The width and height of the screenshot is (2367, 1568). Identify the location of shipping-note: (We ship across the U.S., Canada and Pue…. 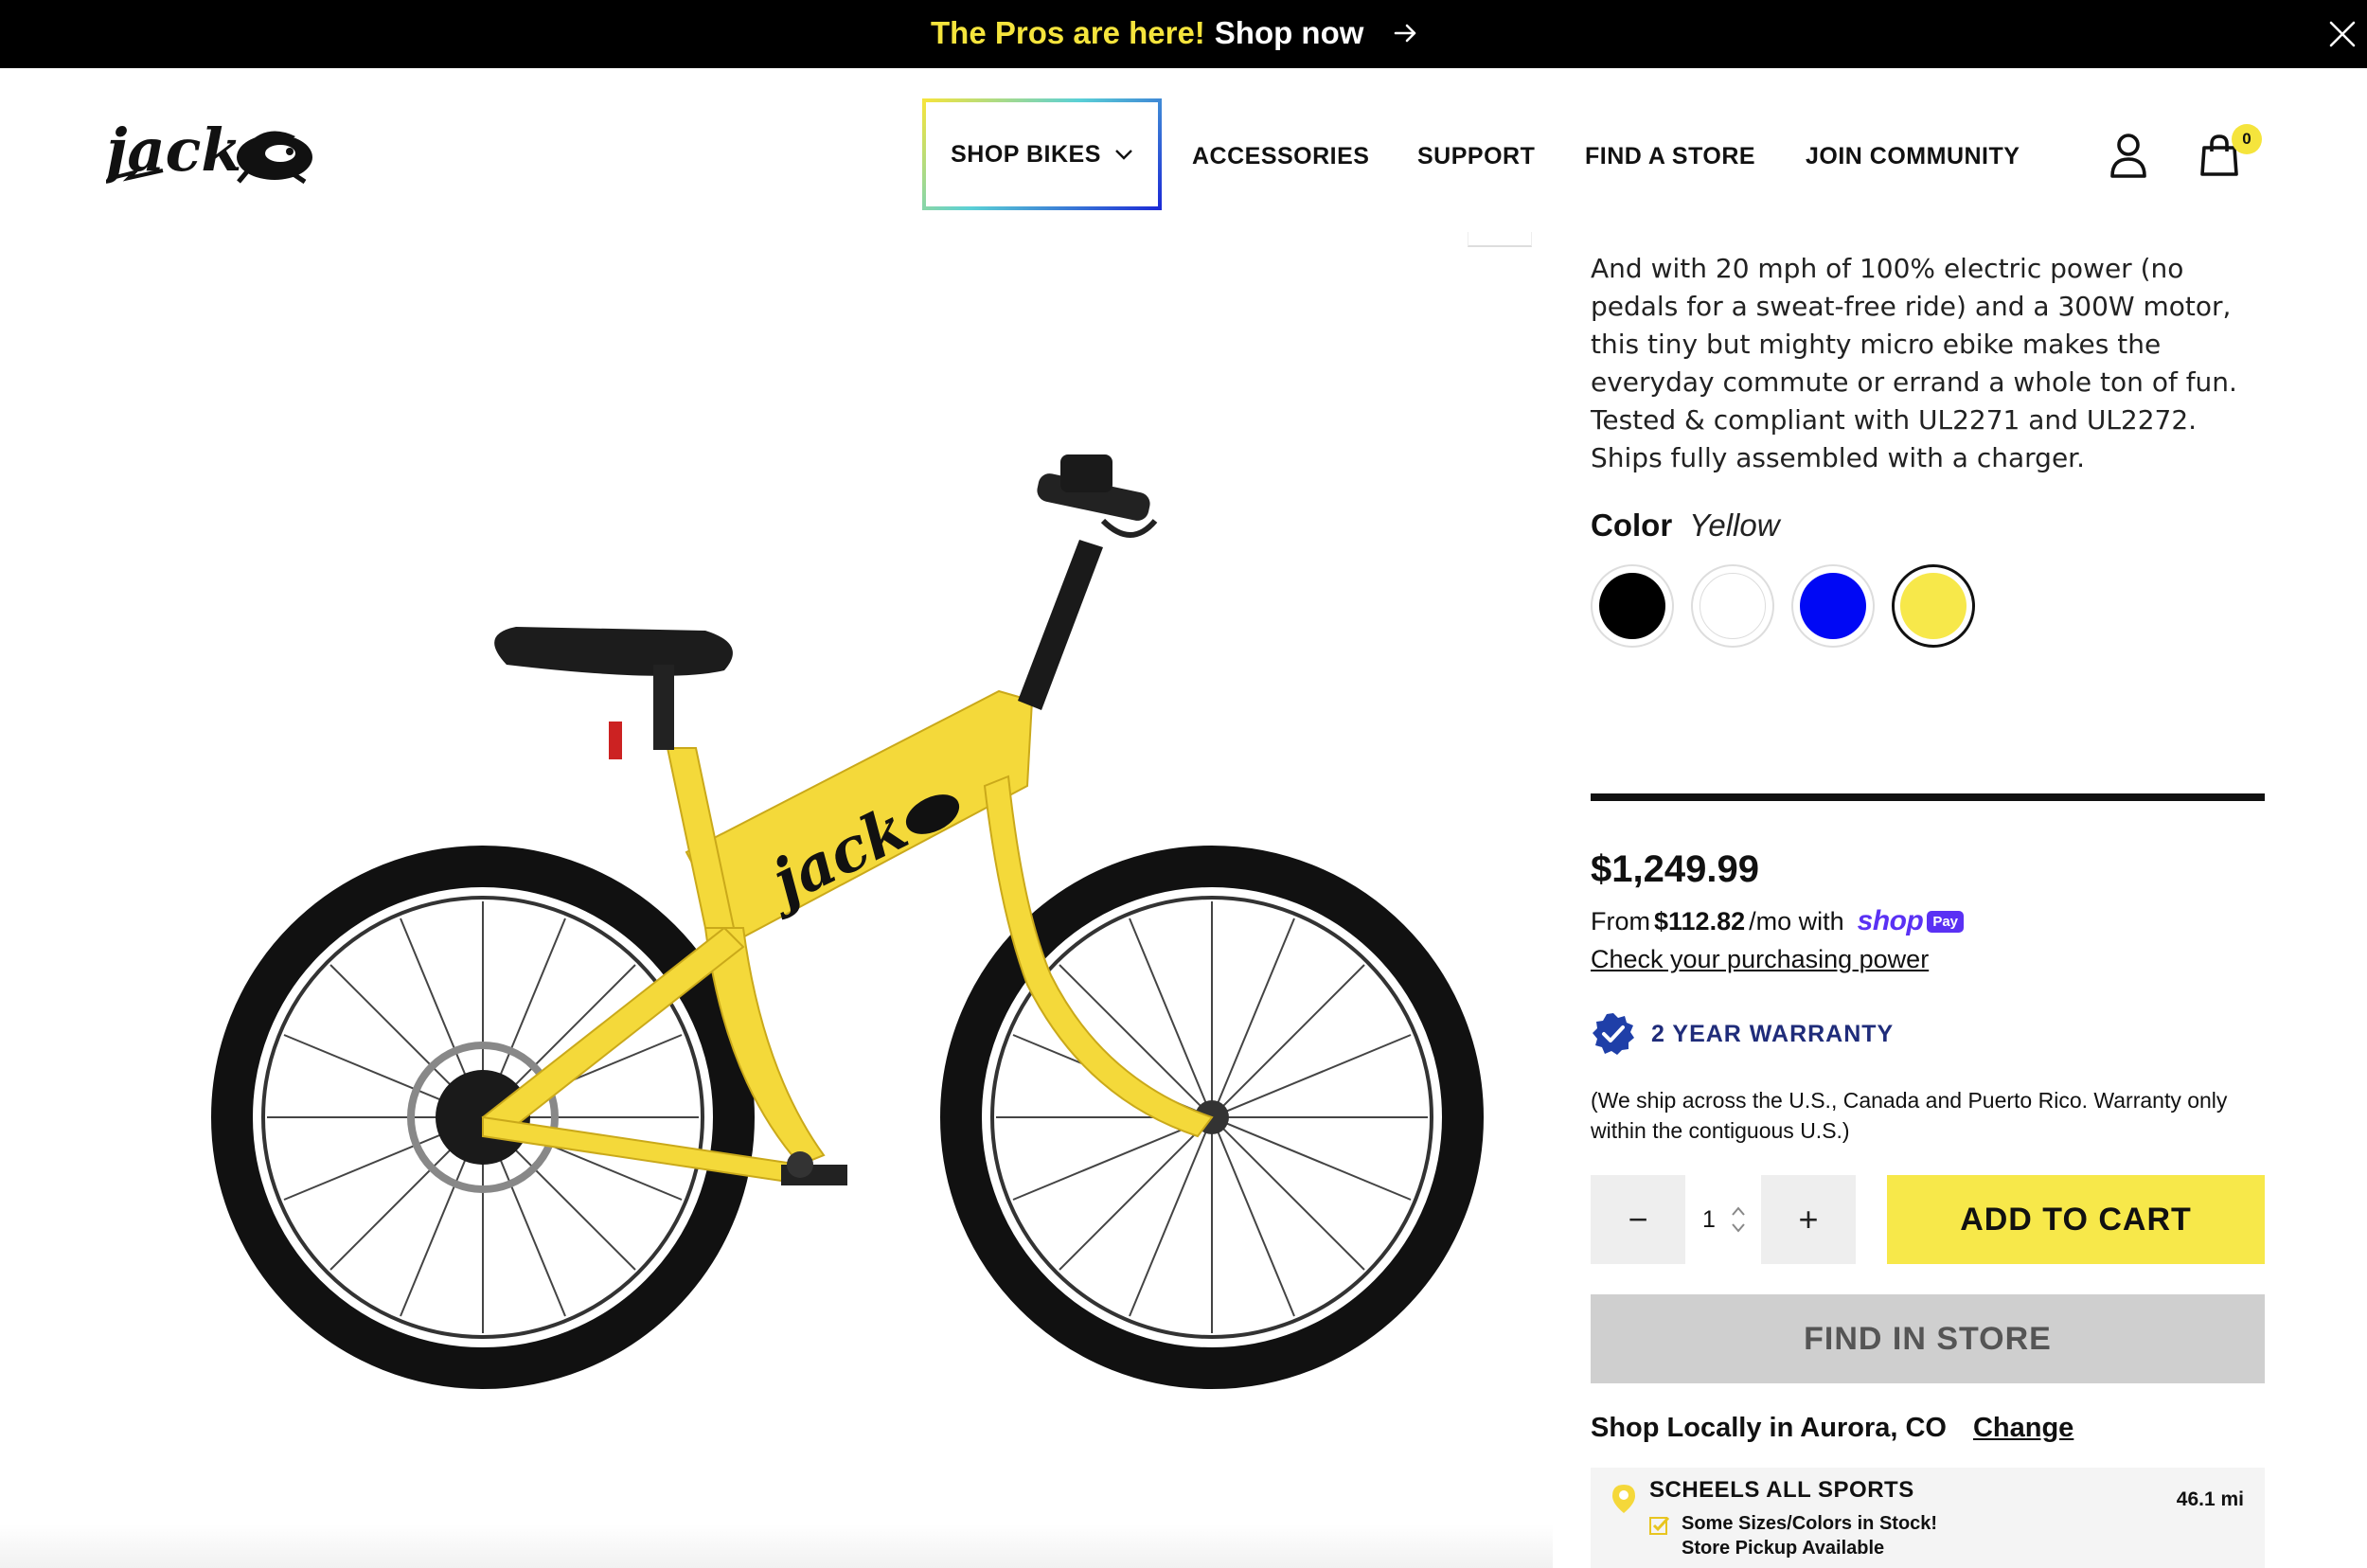
(1909, 1115).